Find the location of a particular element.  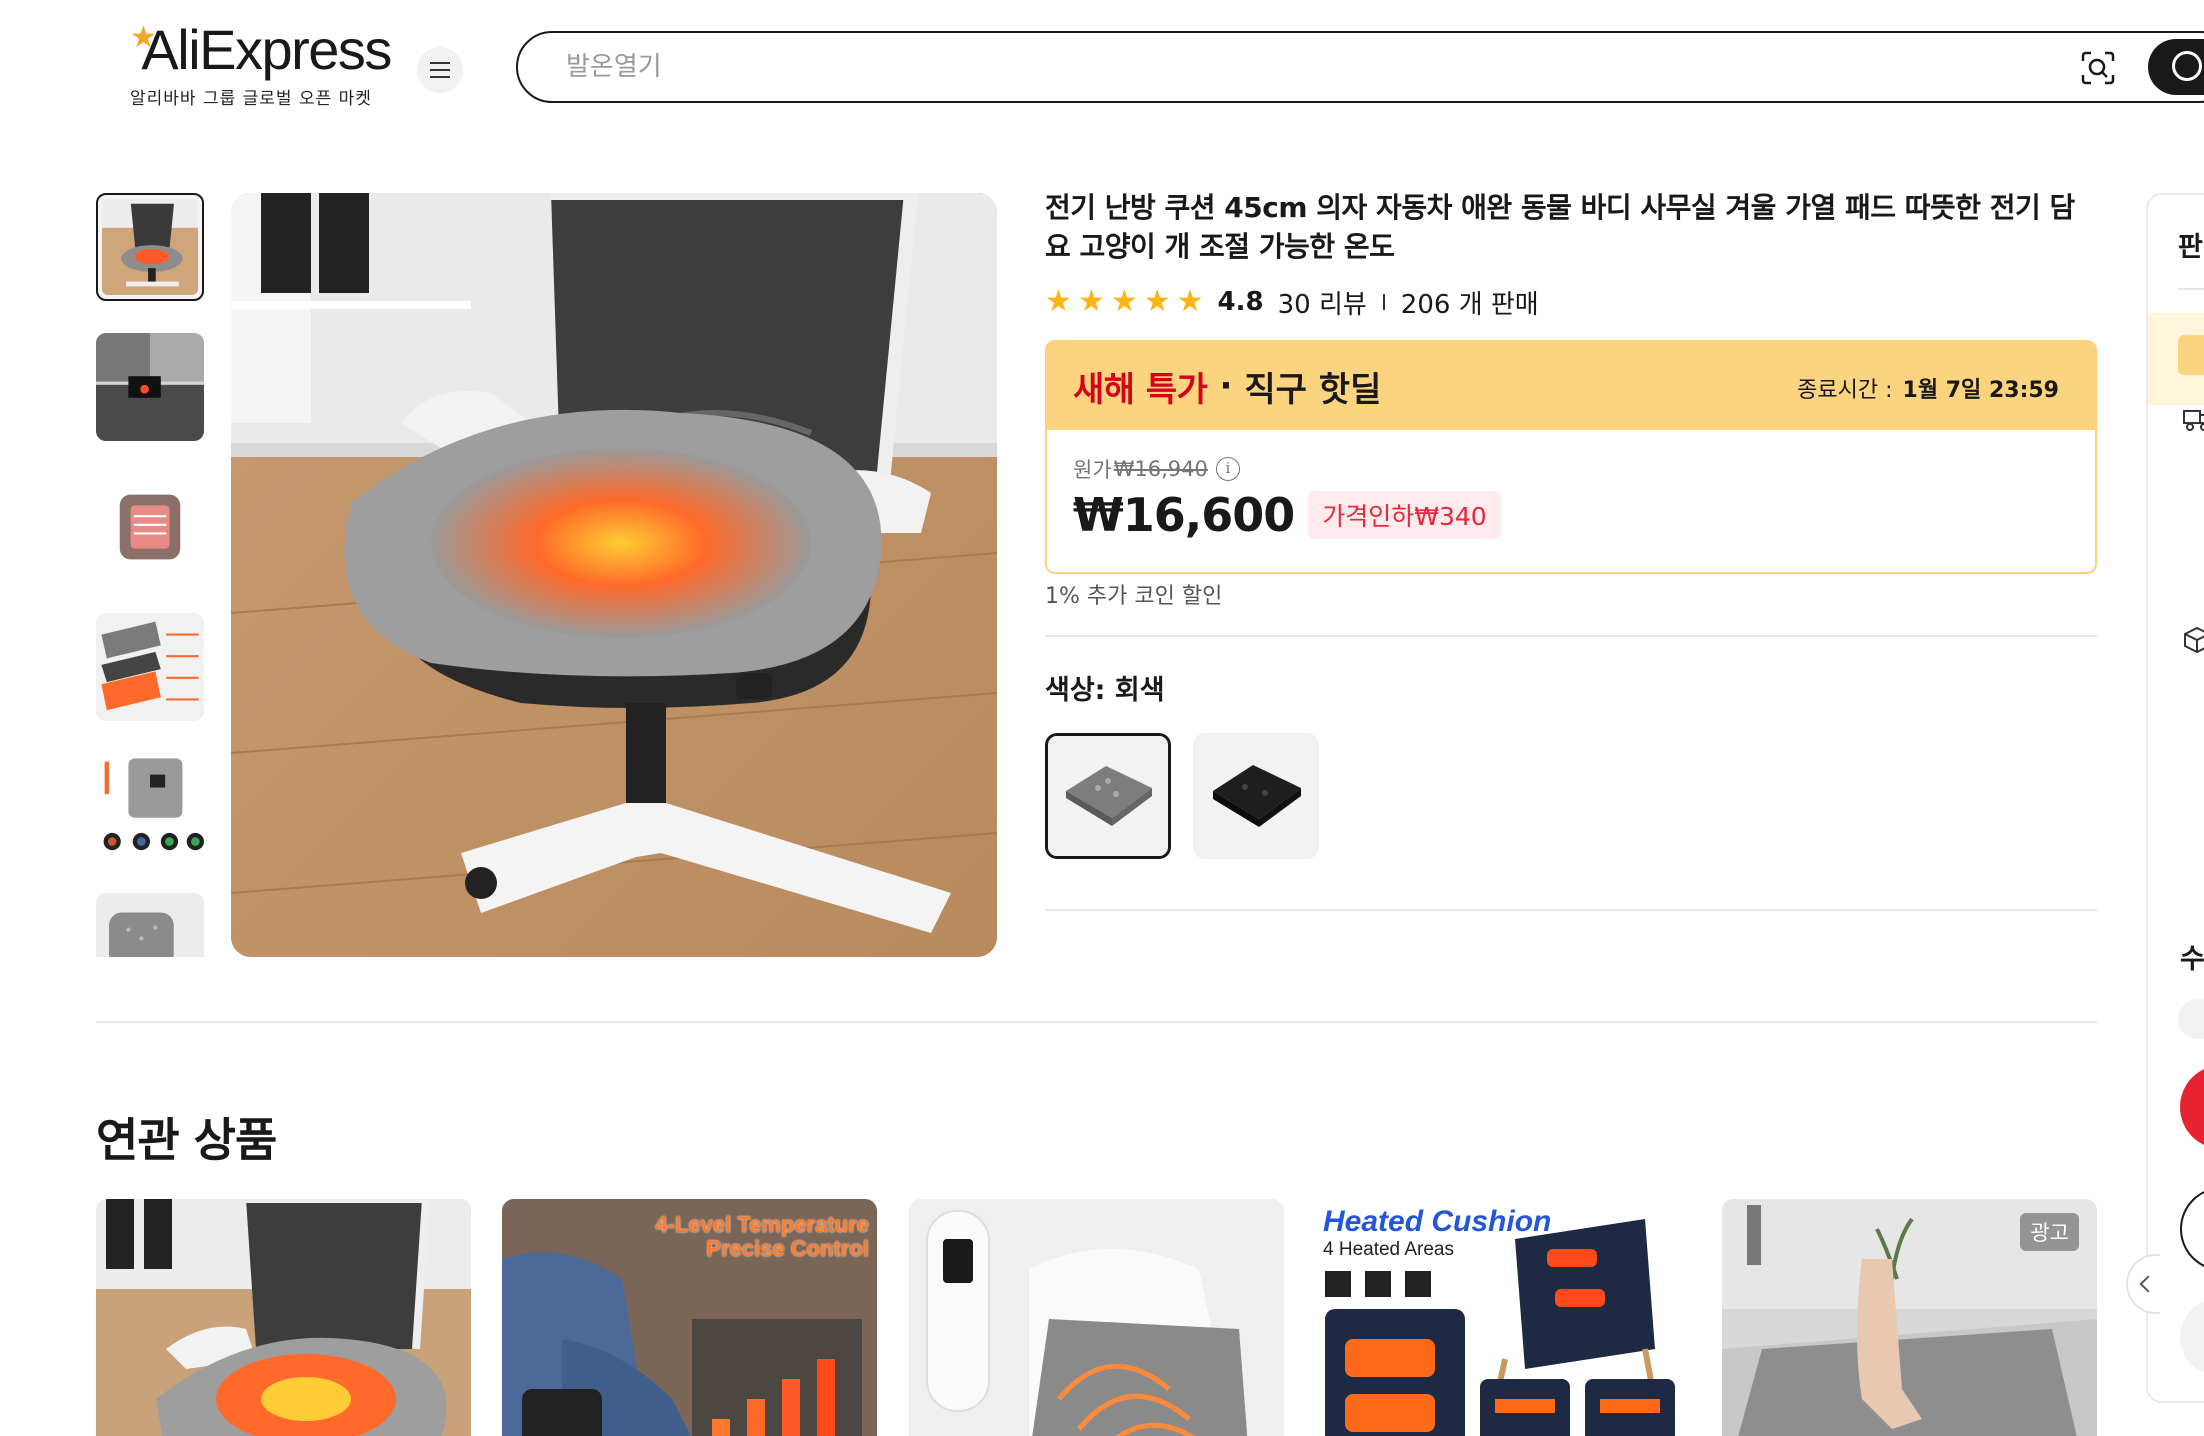

sold-count: 206 개 판매 is located at coordinates (1469, 304).